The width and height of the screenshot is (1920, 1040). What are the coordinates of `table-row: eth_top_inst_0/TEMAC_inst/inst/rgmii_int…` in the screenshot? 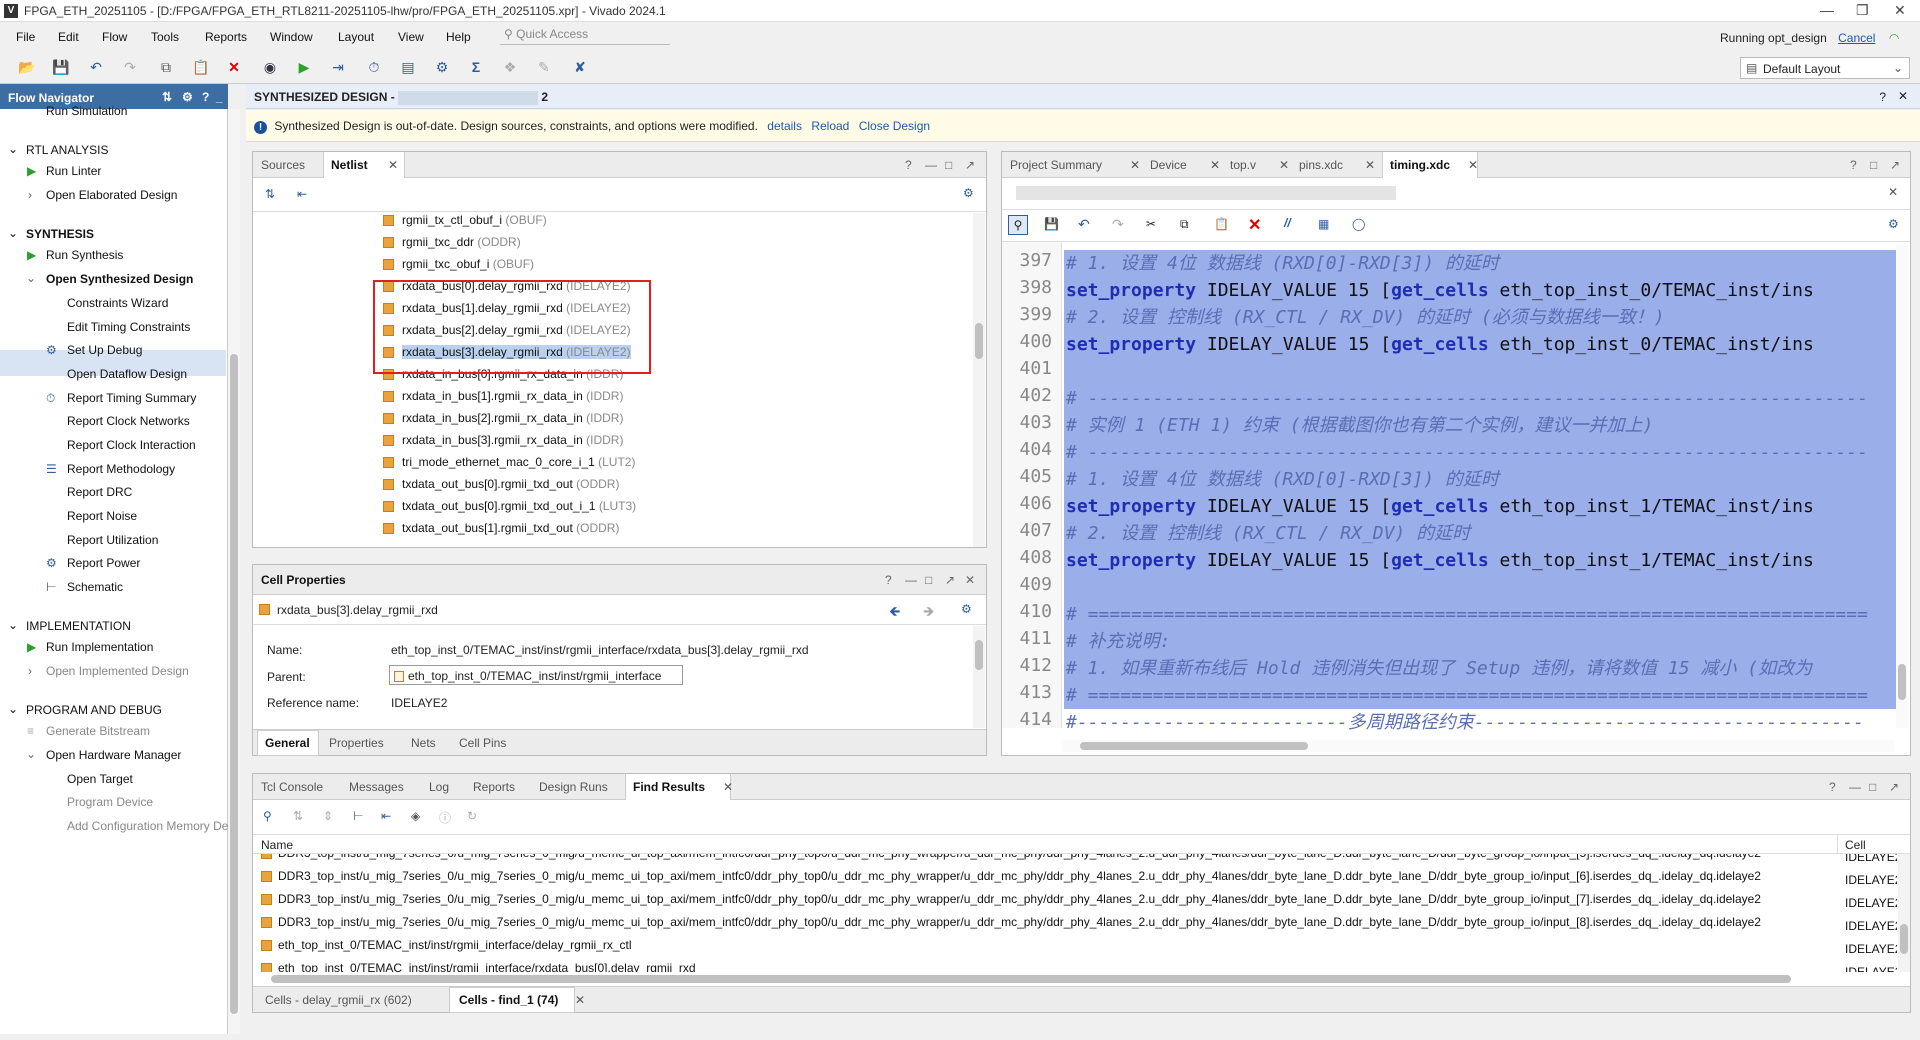 It's located at (1075, 964).